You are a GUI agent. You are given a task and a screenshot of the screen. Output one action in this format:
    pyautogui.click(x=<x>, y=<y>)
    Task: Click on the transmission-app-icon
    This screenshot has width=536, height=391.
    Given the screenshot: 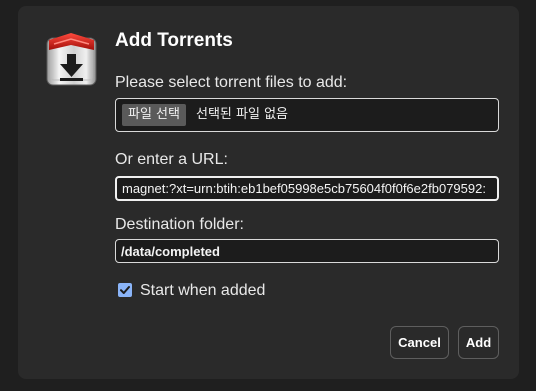 What is the action you would take?
    pyautogui.click(x=71, y=58)
    